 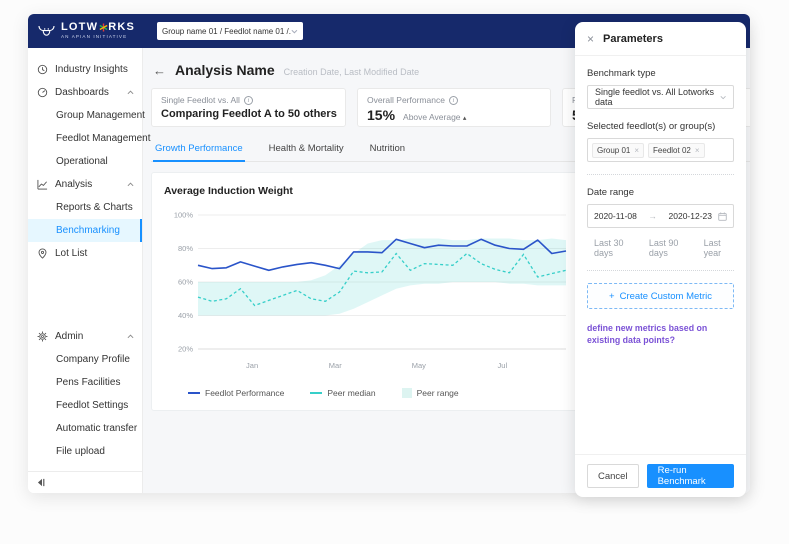 What do you see at coordinates (670, 248) in the screenshot?
I see `quick-range-90-days: Last 90 days` at bounding box center [670, 248].